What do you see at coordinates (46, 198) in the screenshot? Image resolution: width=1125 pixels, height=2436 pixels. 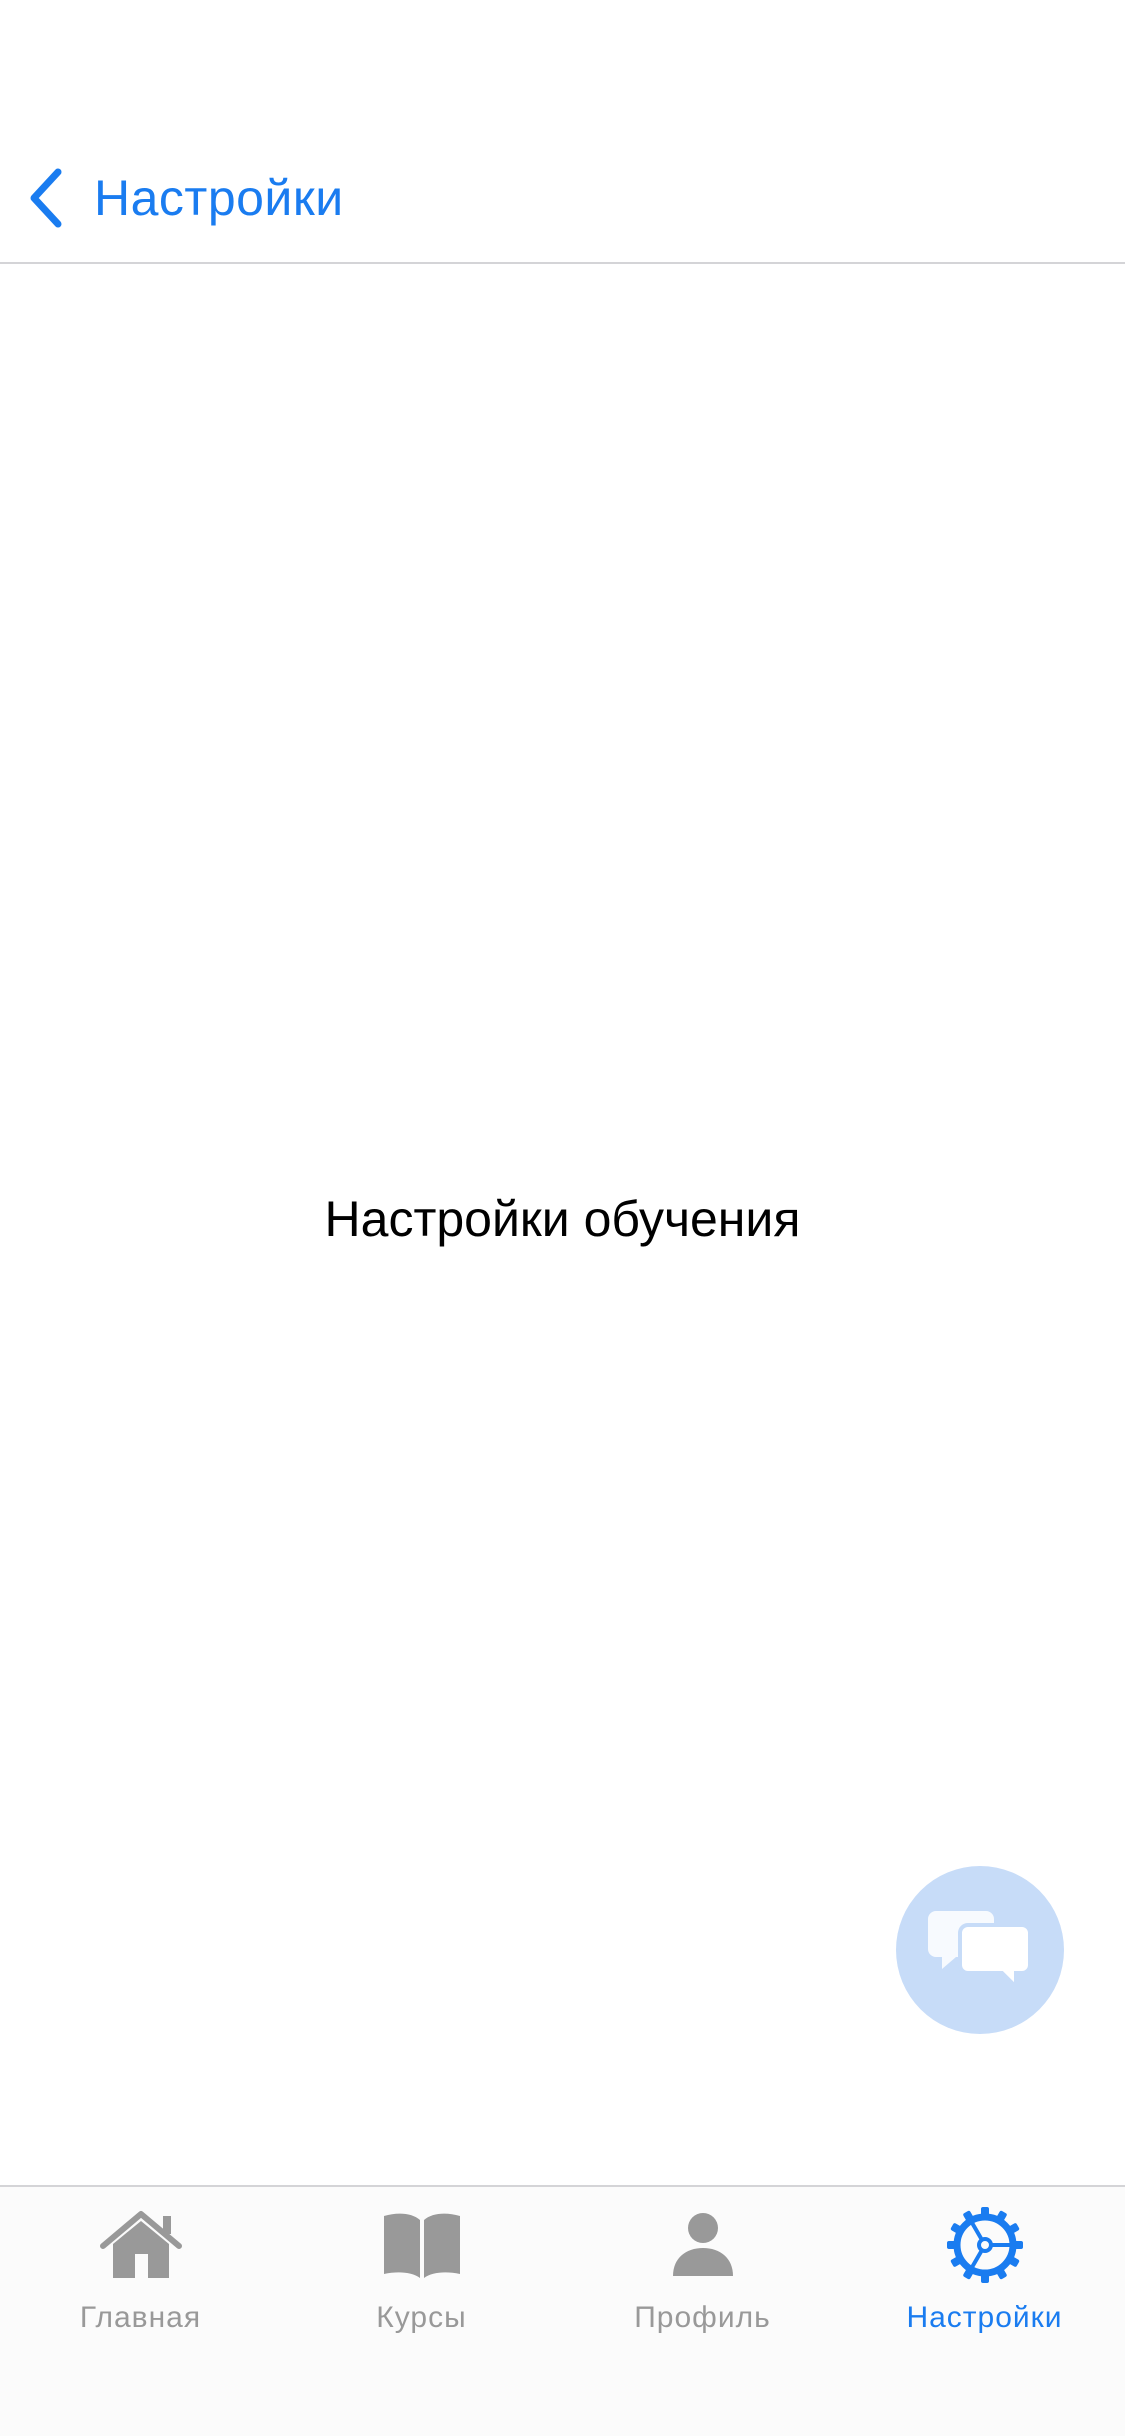 I see `chevron-left-icon` at bounding box center [46, 198].